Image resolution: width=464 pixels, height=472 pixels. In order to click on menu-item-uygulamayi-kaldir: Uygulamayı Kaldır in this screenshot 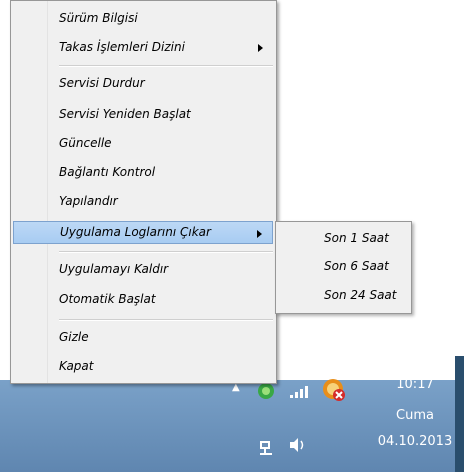, I will do `click(143, 269)`.